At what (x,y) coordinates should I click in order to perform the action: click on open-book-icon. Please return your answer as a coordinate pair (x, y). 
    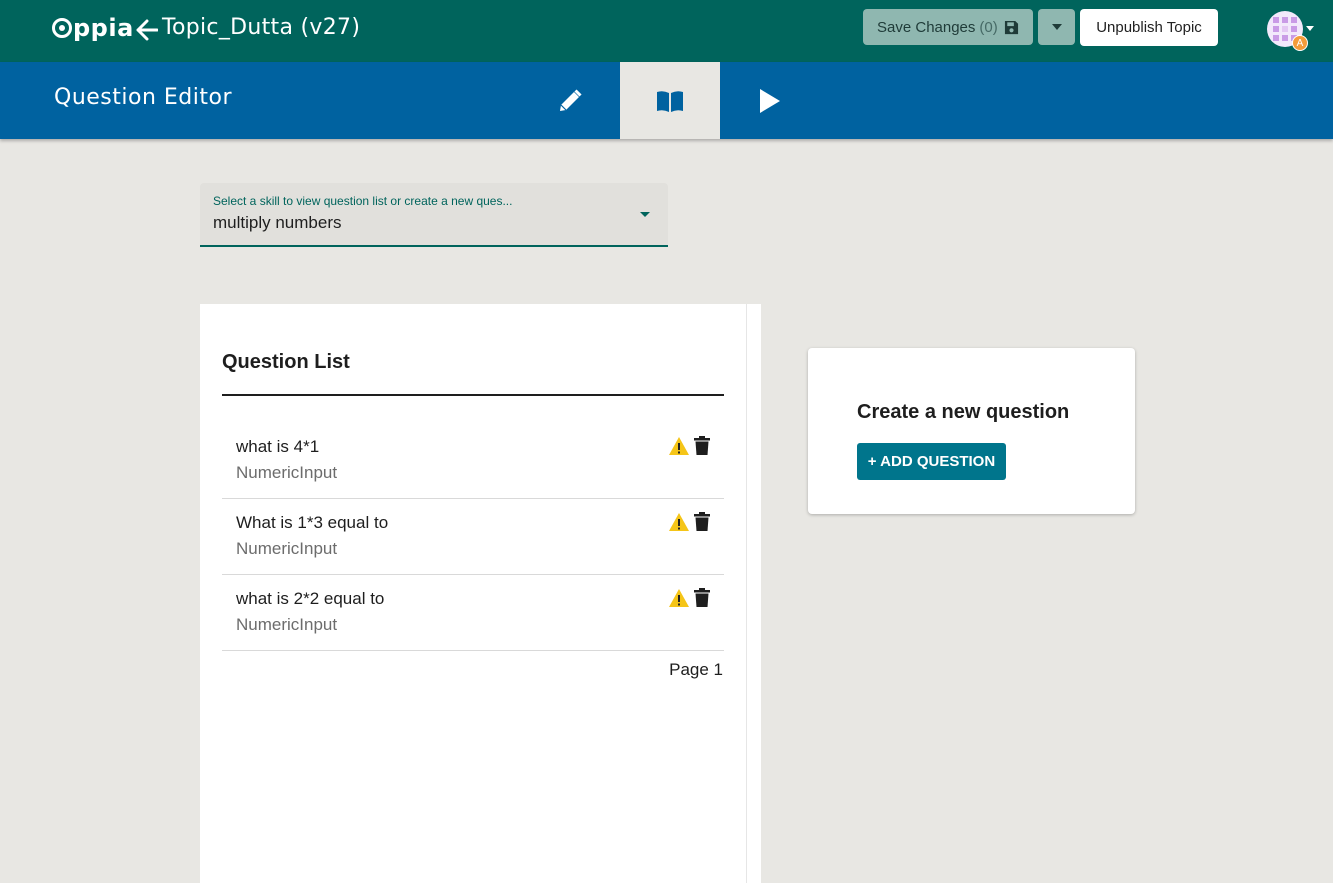
    Looking at the image, I should click on (670, 101).